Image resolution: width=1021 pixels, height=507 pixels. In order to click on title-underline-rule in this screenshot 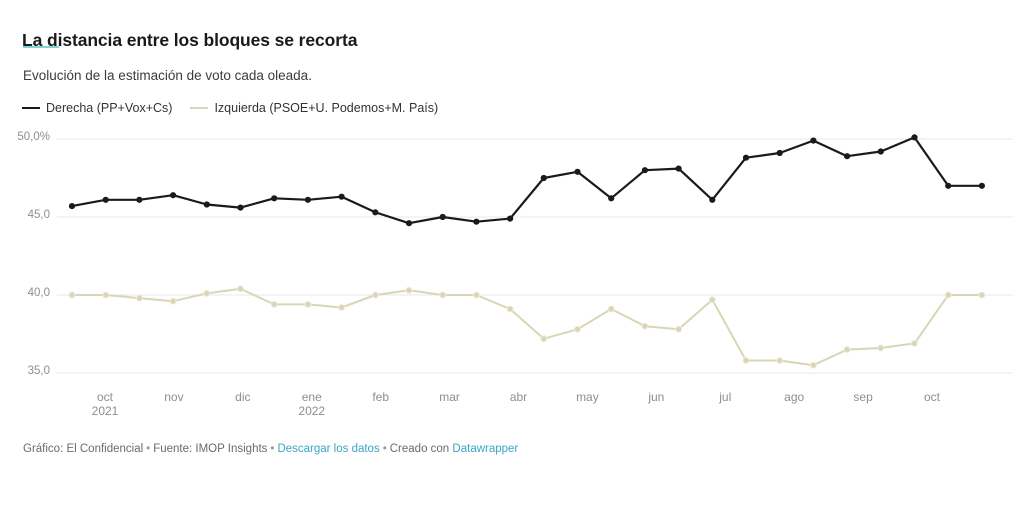, I will do `click(41, 47)`.